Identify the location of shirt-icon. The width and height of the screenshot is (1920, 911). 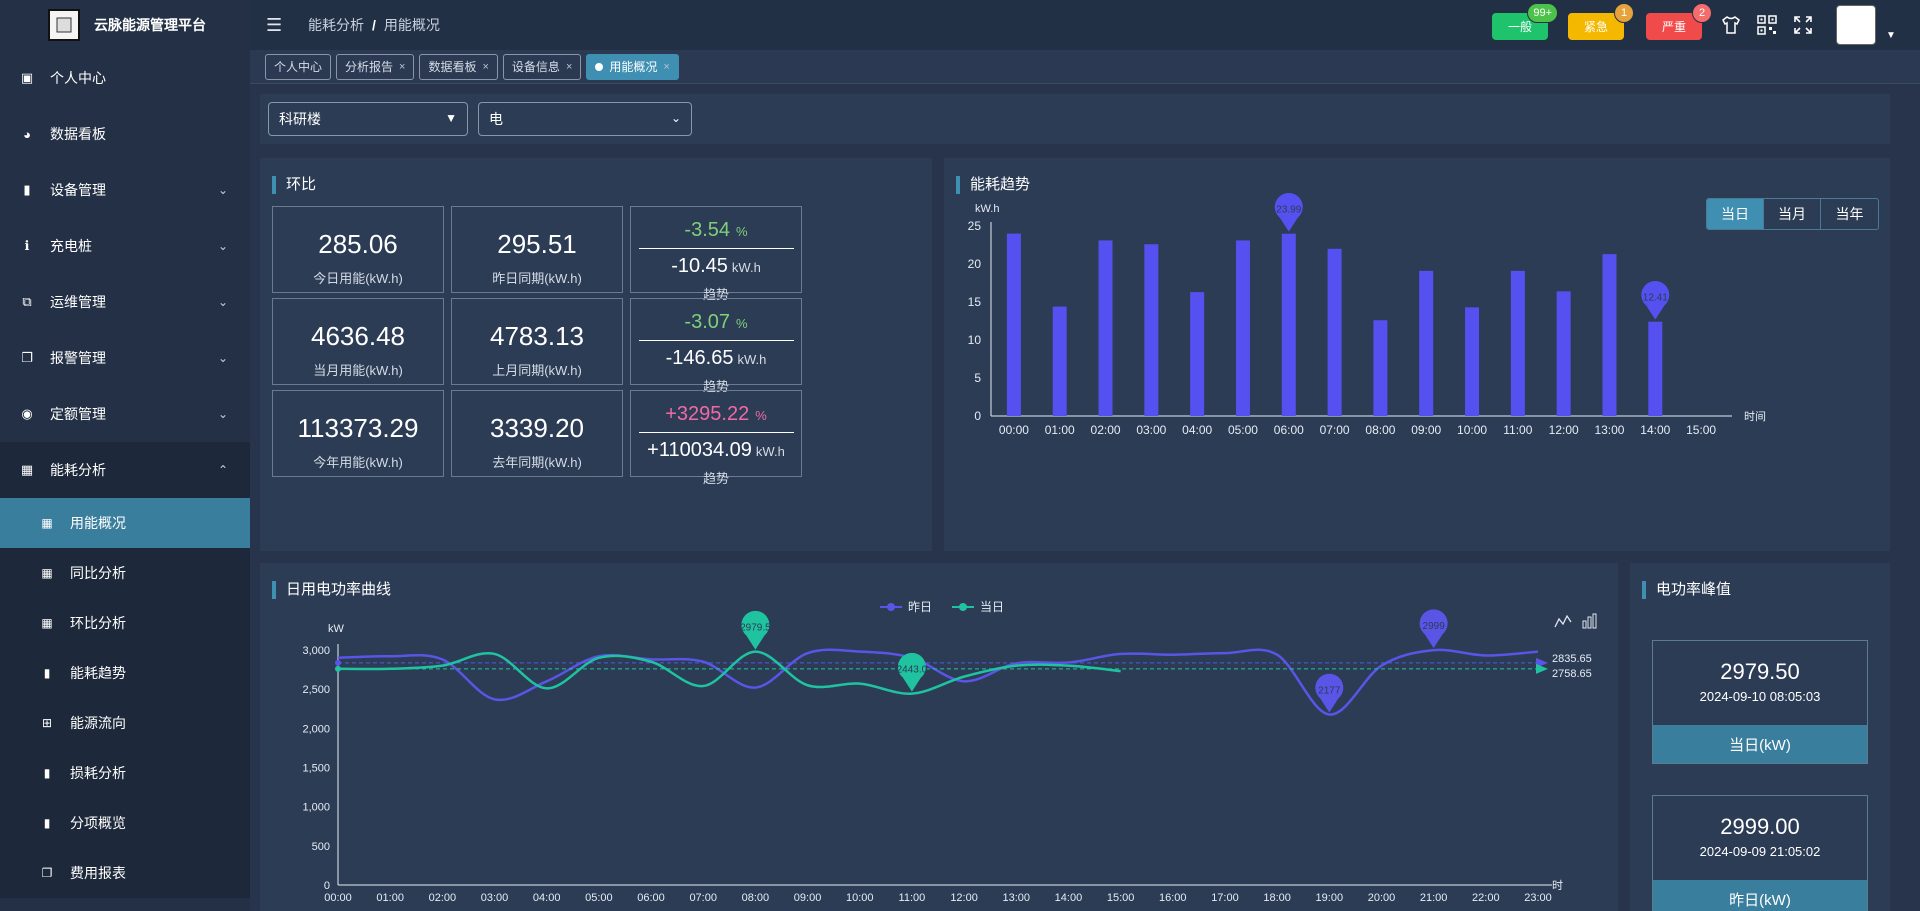
(1731, 25).